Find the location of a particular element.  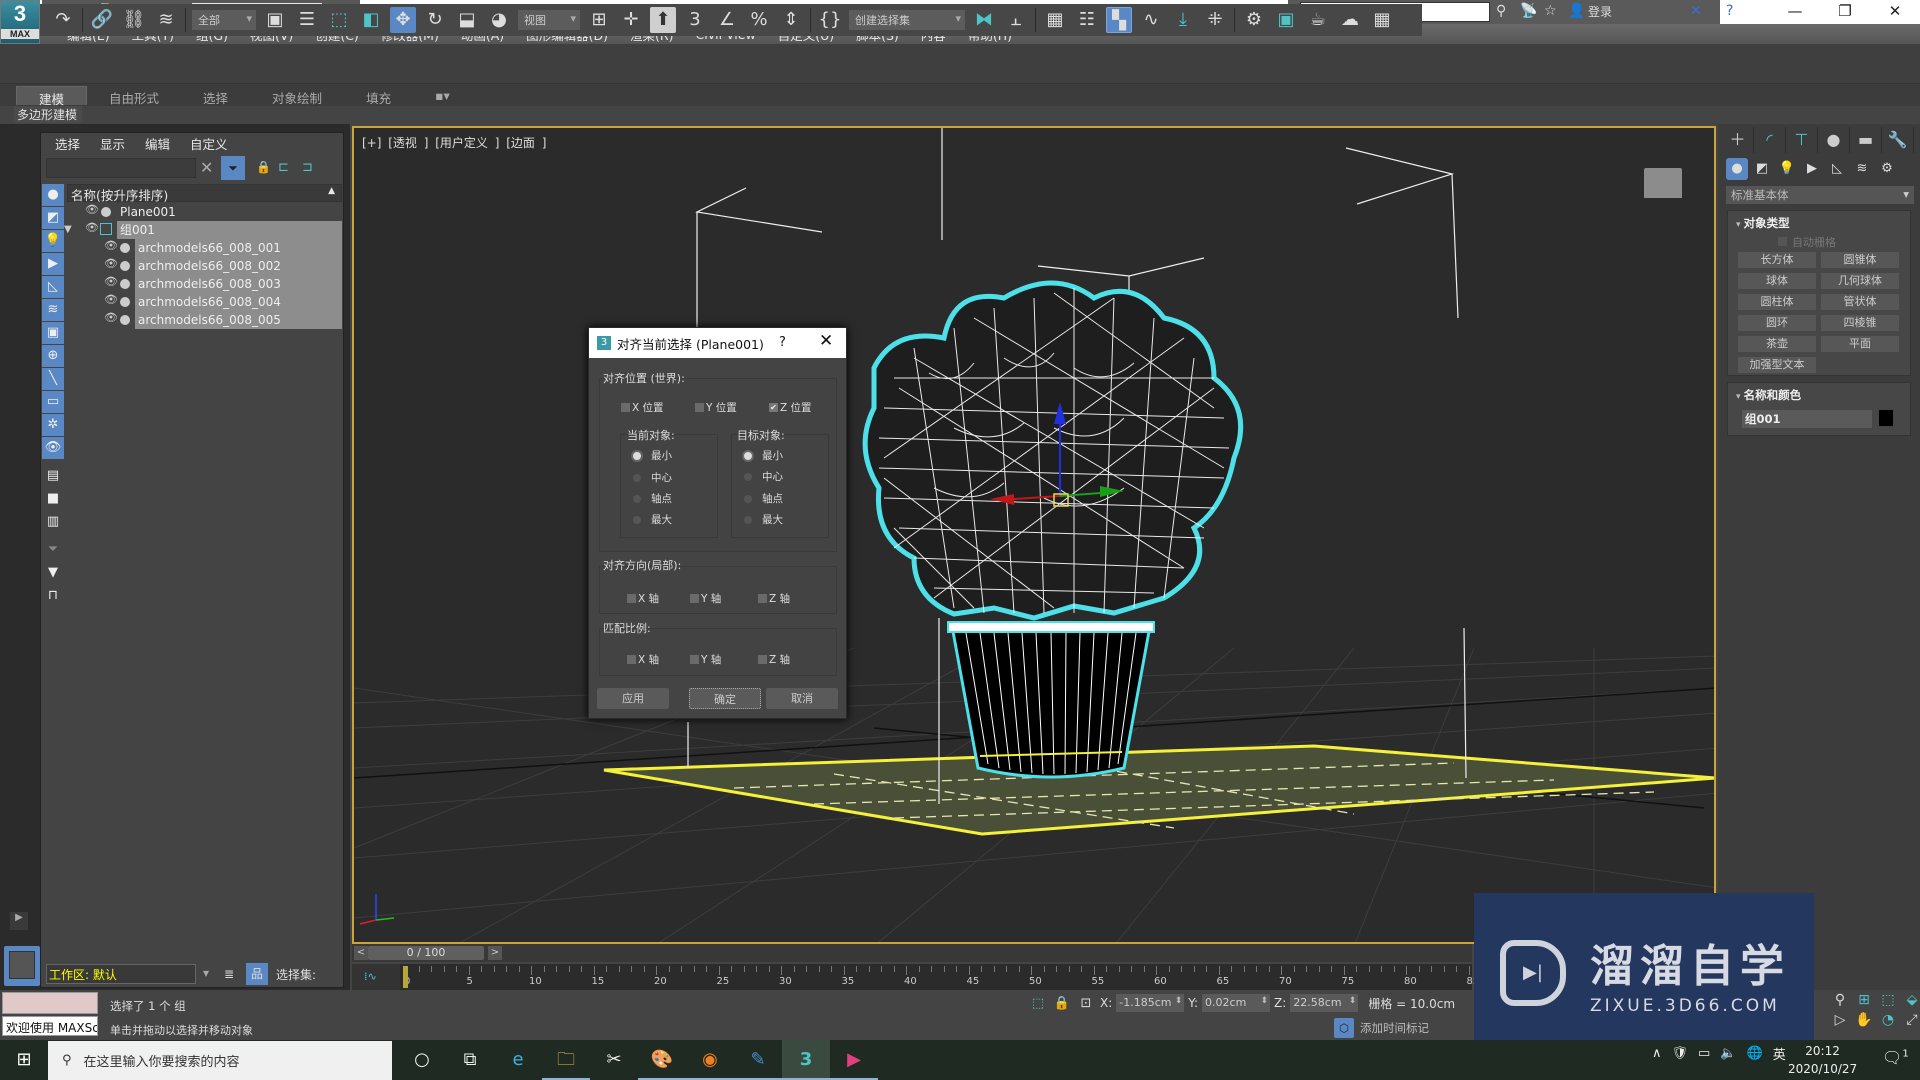

display-helpers-icon: ◺ is located at coordinates (53, 287).